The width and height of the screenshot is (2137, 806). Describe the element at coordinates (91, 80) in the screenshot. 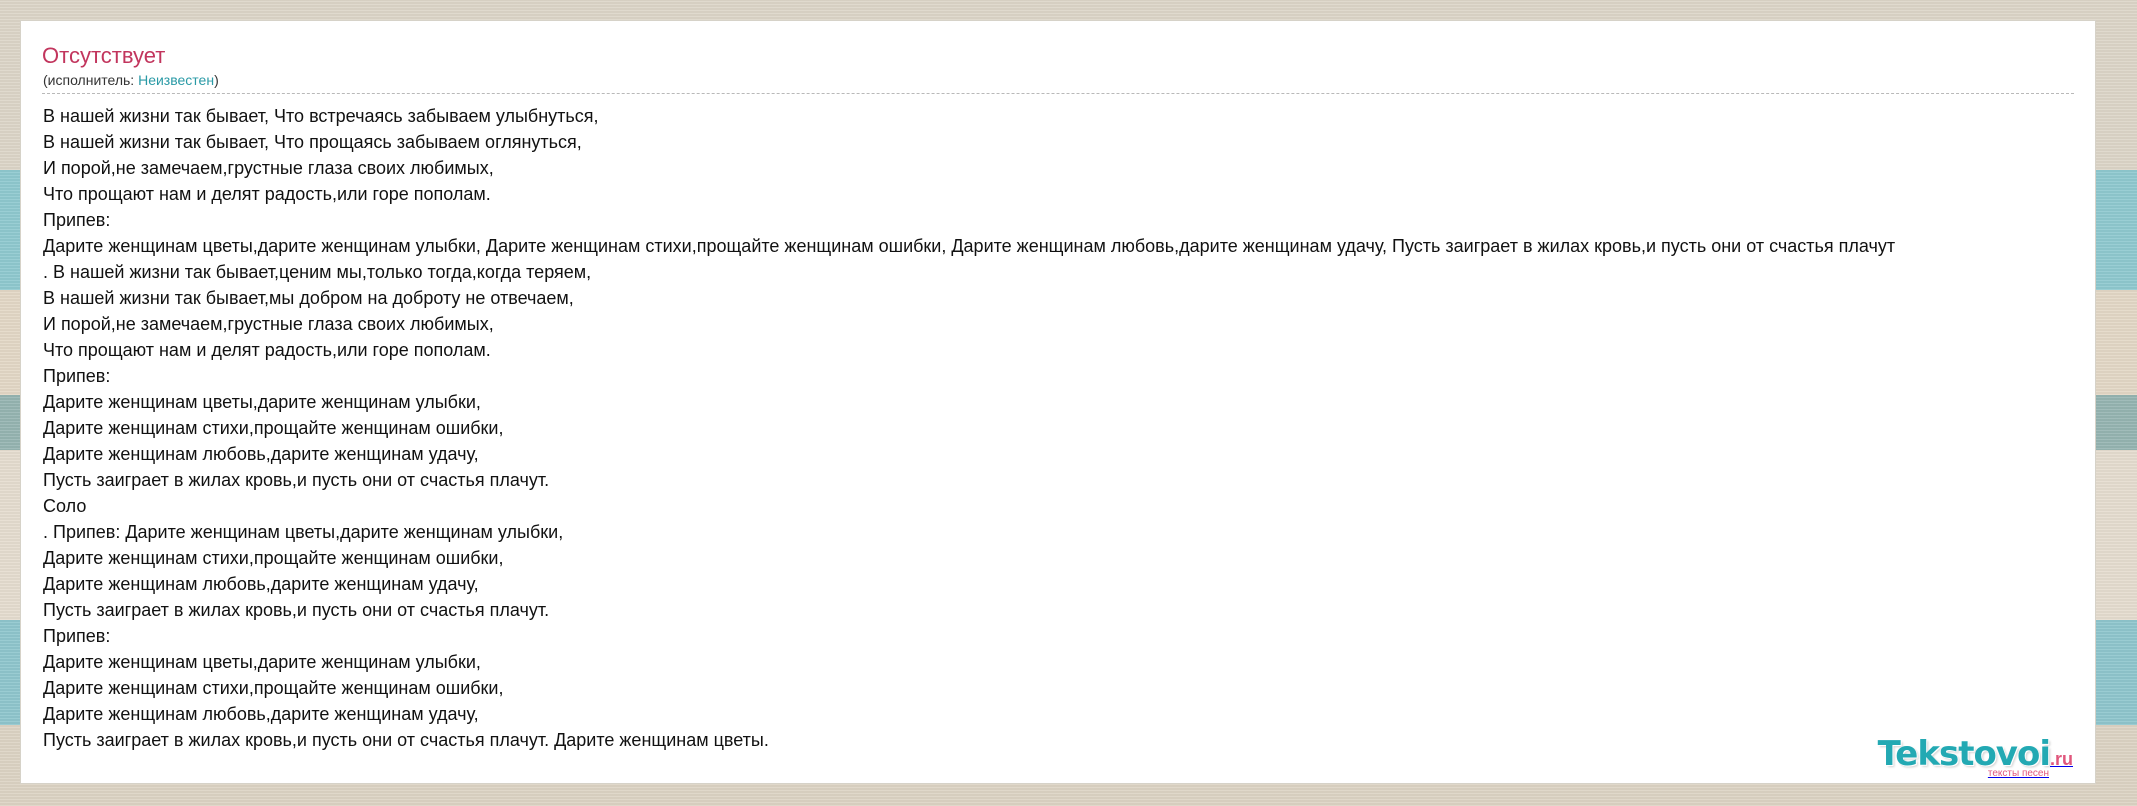

I see `artist-prefix: (исполнитель:` at that location.